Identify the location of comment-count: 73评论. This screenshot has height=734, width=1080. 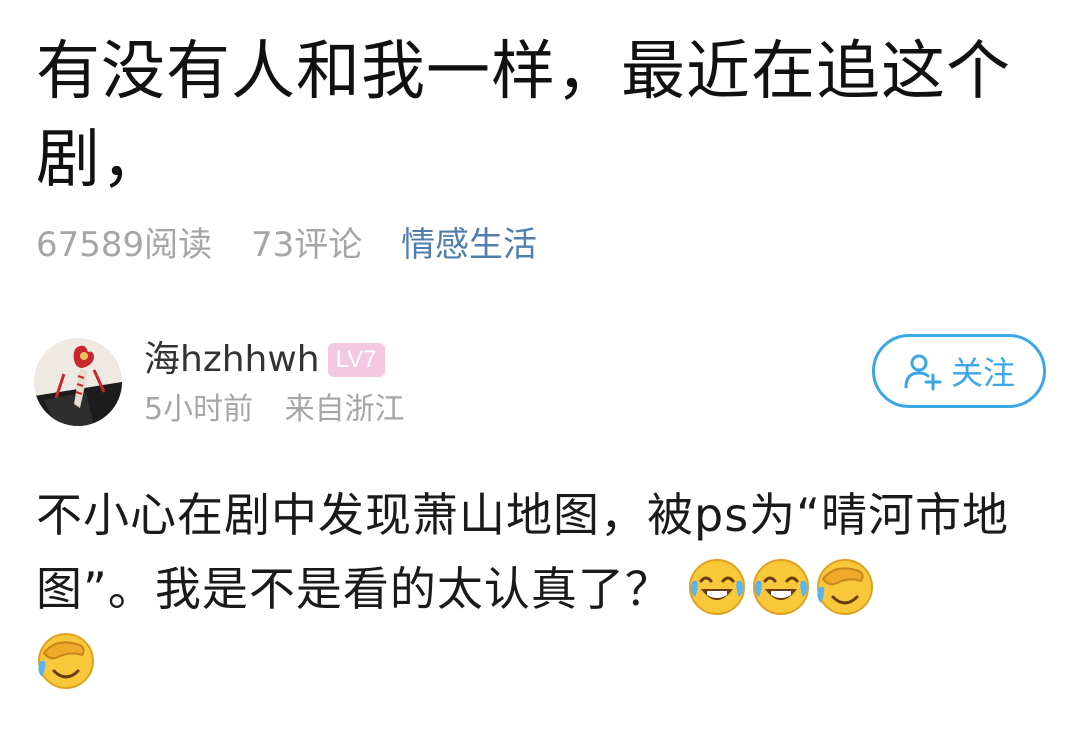
(306, 245).